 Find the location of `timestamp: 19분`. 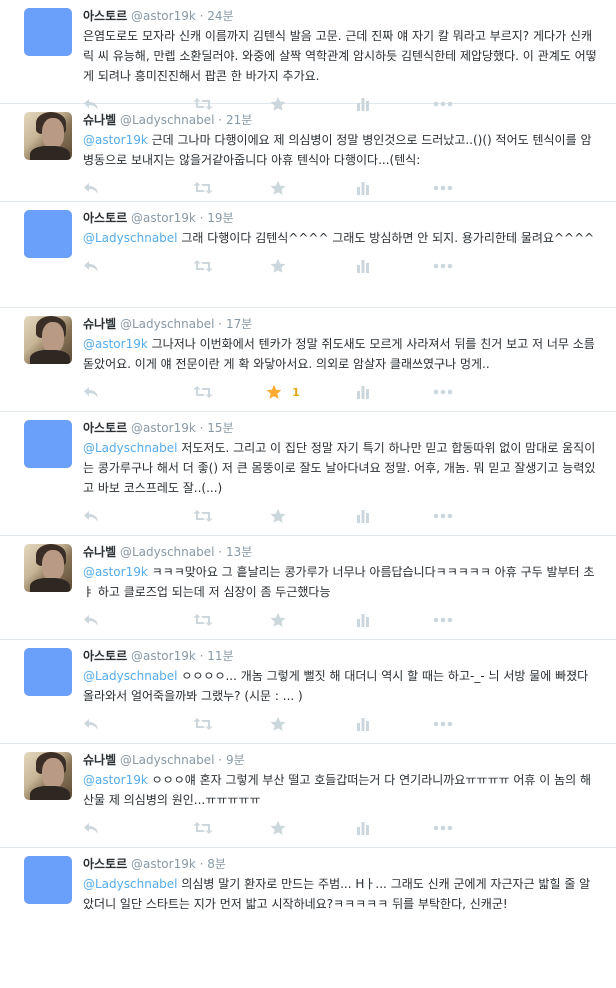

timestamp: 19분 is located at coordinates (220, 218).